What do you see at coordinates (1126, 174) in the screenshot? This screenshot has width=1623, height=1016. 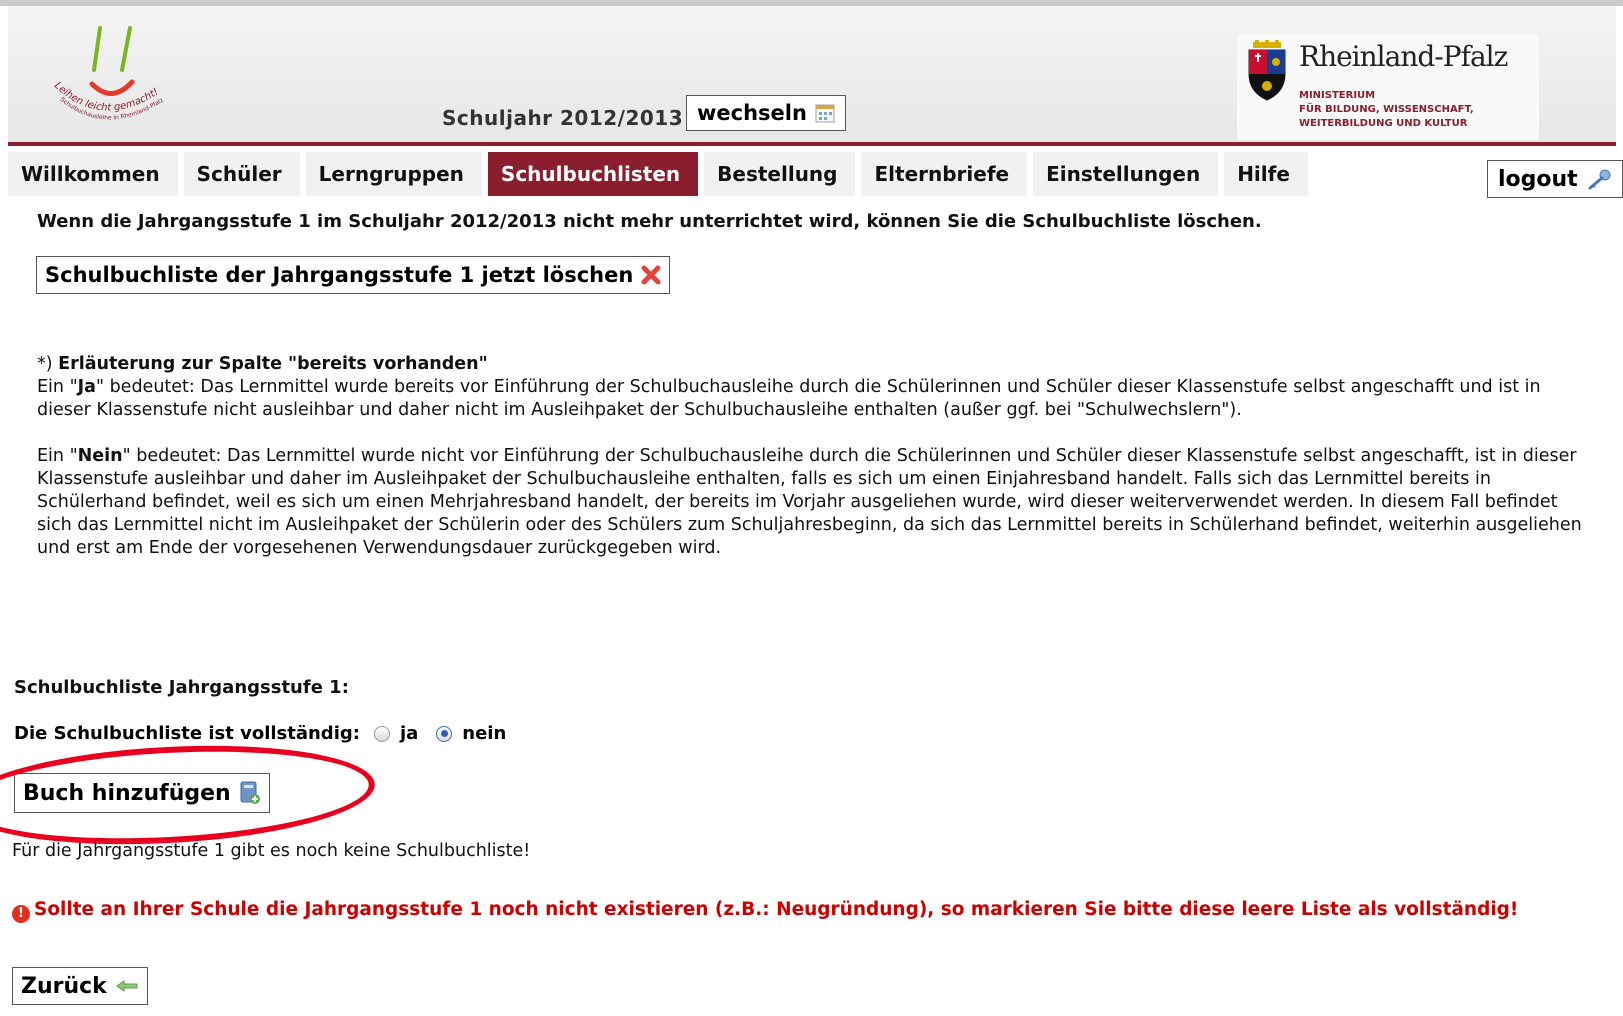 I see `tab-einstellungen: Einstellungen` at bounding box center [1126, 174].